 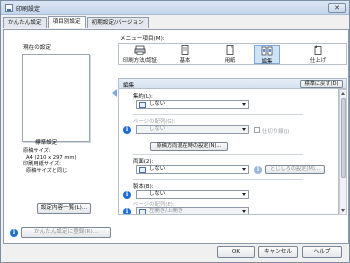 I want to click on booklet-value: しない, so click(x=157, y=194).